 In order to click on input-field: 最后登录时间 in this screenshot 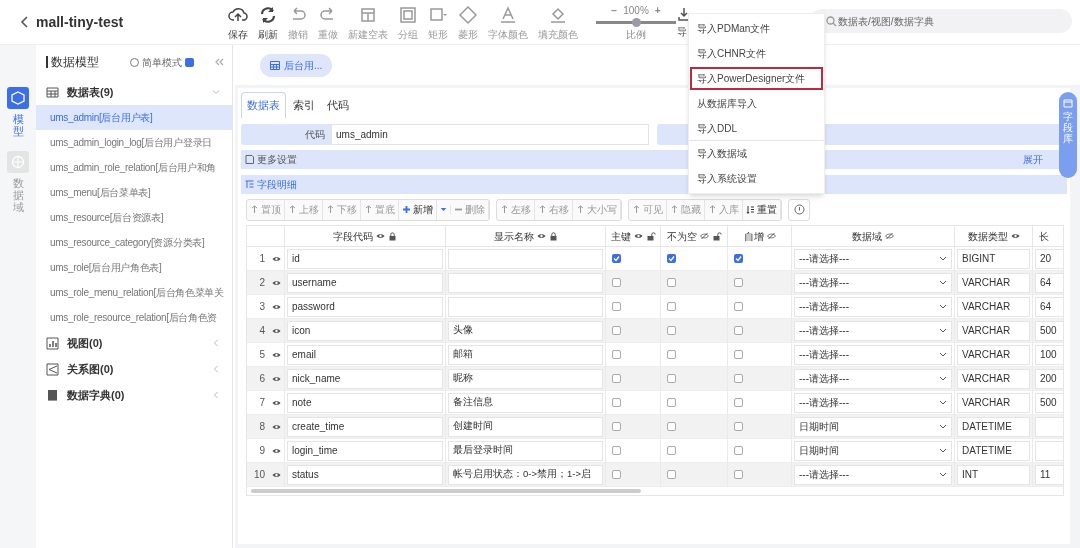, I will do `click(525, 450)`.